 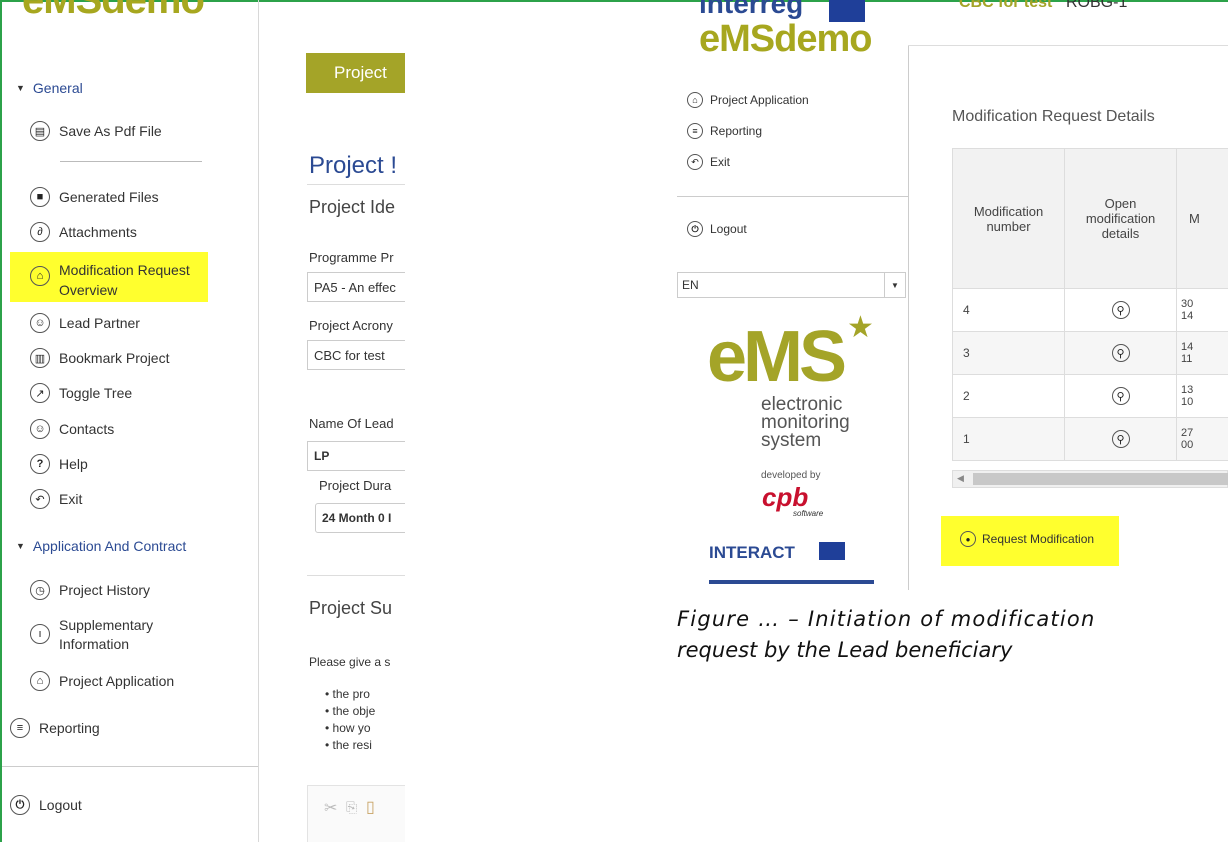 What do you see at coordinates (360, 72) in the screenshot?
I see `tab-label: Project` at bounding box center [360, 72].